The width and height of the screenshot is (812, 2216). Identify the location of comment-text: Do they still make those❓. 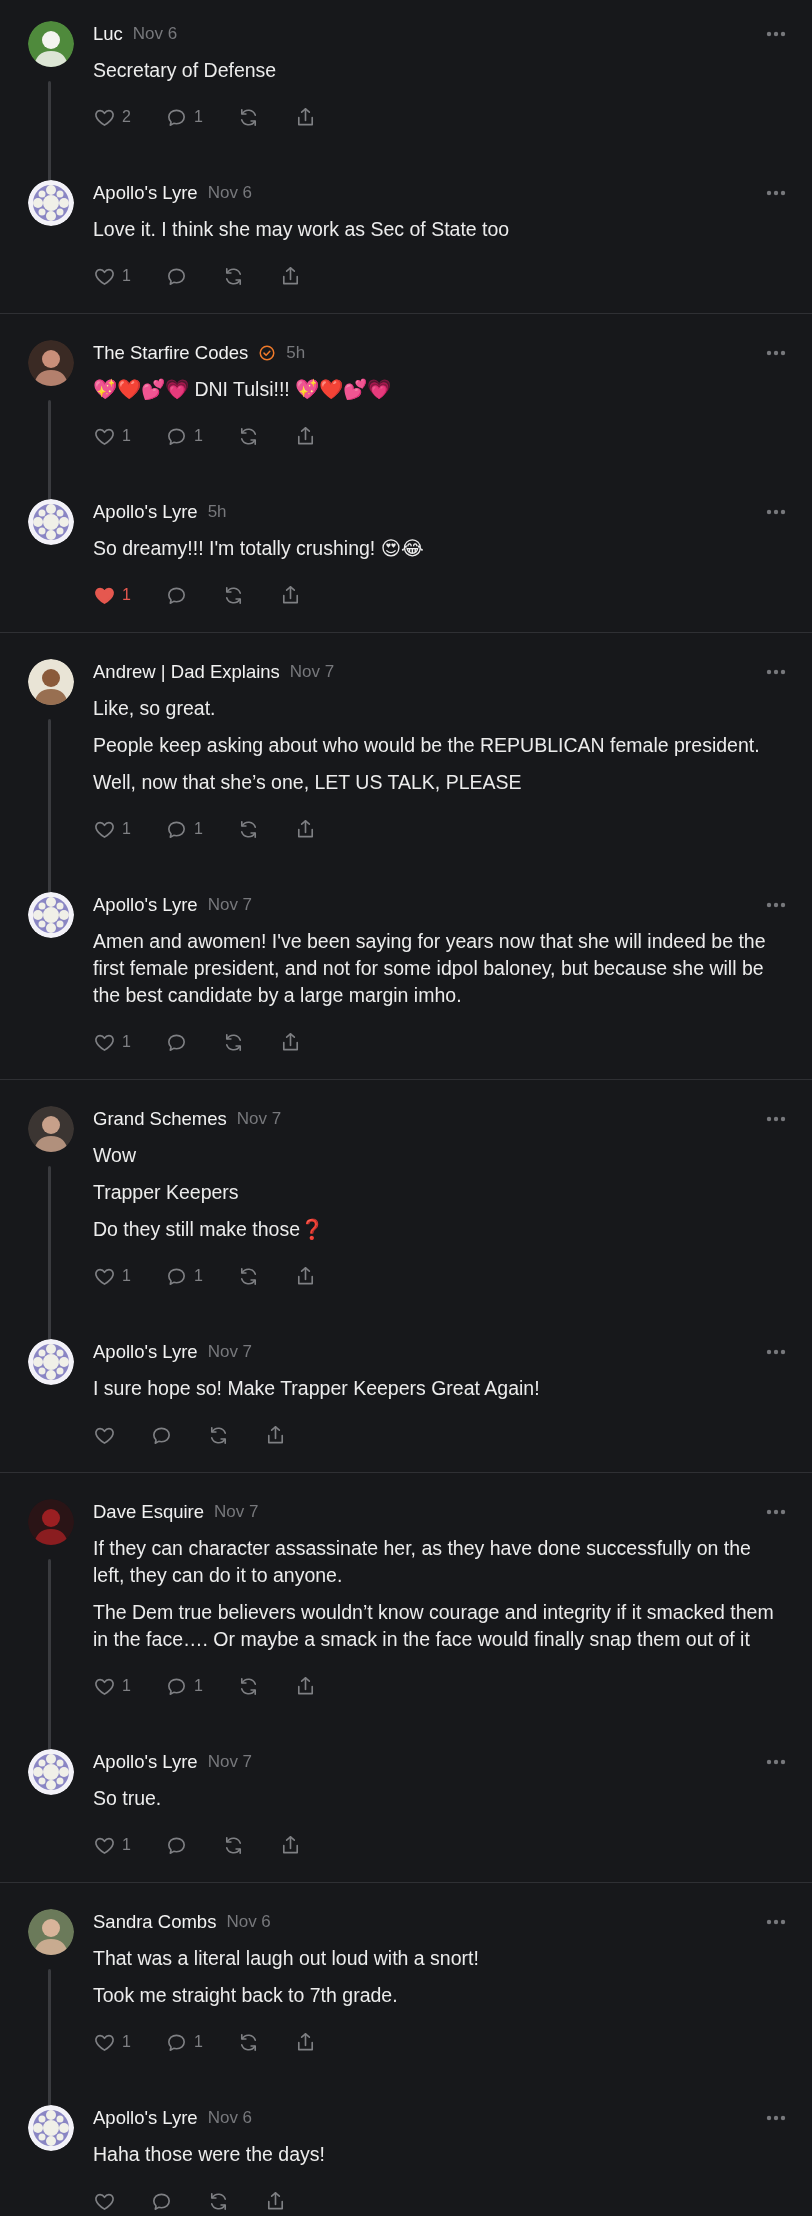
(209, 1229).